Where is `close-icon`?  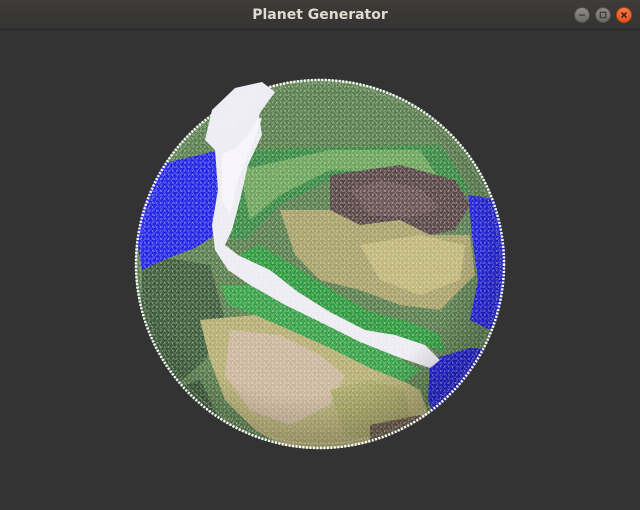 close-icon is located at coordinates (624, 15).